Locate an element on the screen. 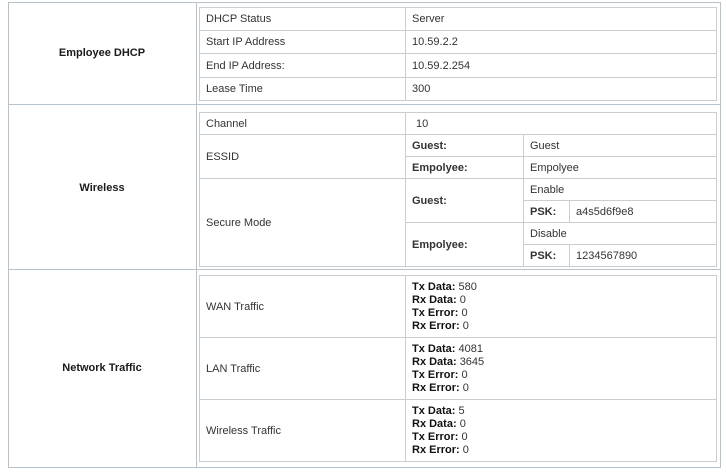  secure-guest-psk-label: PSK: is located at coordinates (546, 211).